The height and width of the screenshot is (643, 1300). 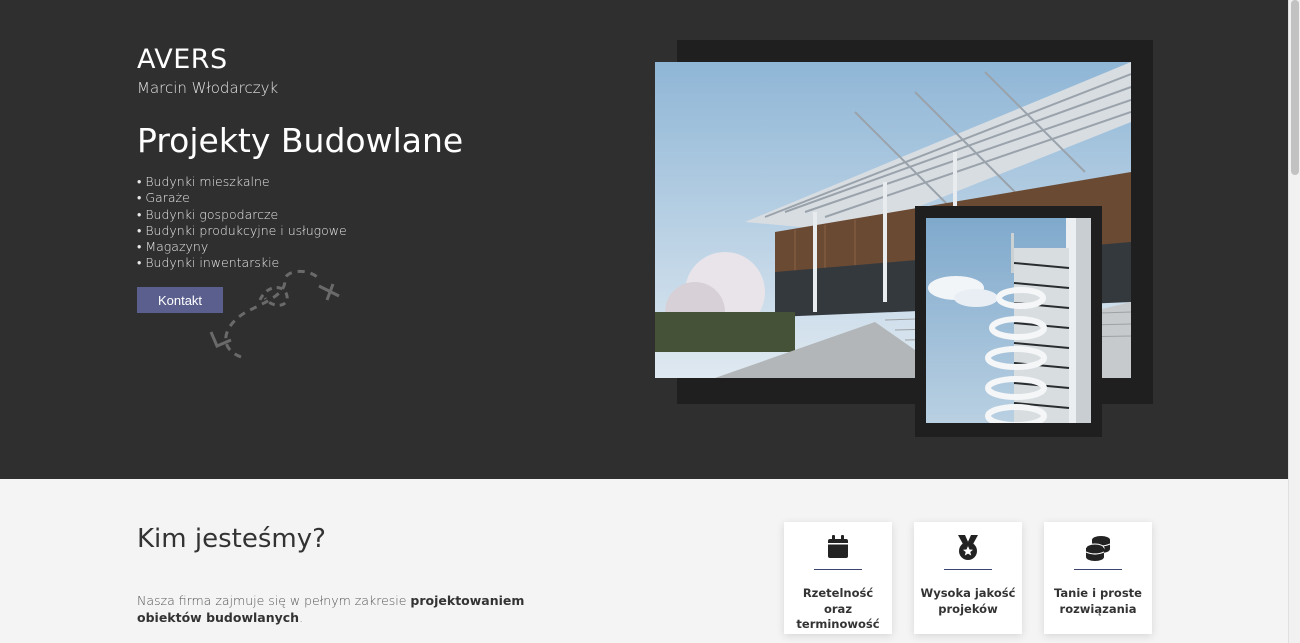 What do you see at coordinates (301, 617) in the screenshot?
I see `about-text-suffix: .` at bounding box center [301, 617].